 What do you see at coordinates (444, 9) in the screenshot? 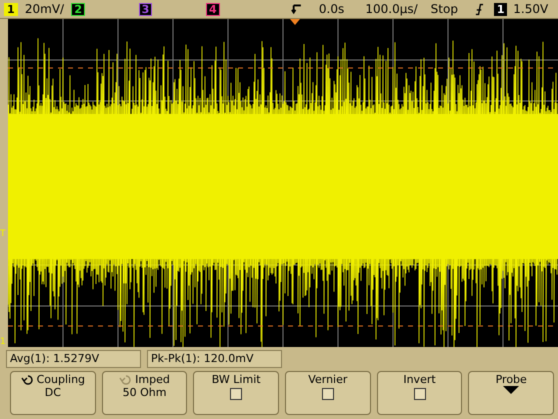
I see `run-state: Stop` at bounding box center [444, 9].